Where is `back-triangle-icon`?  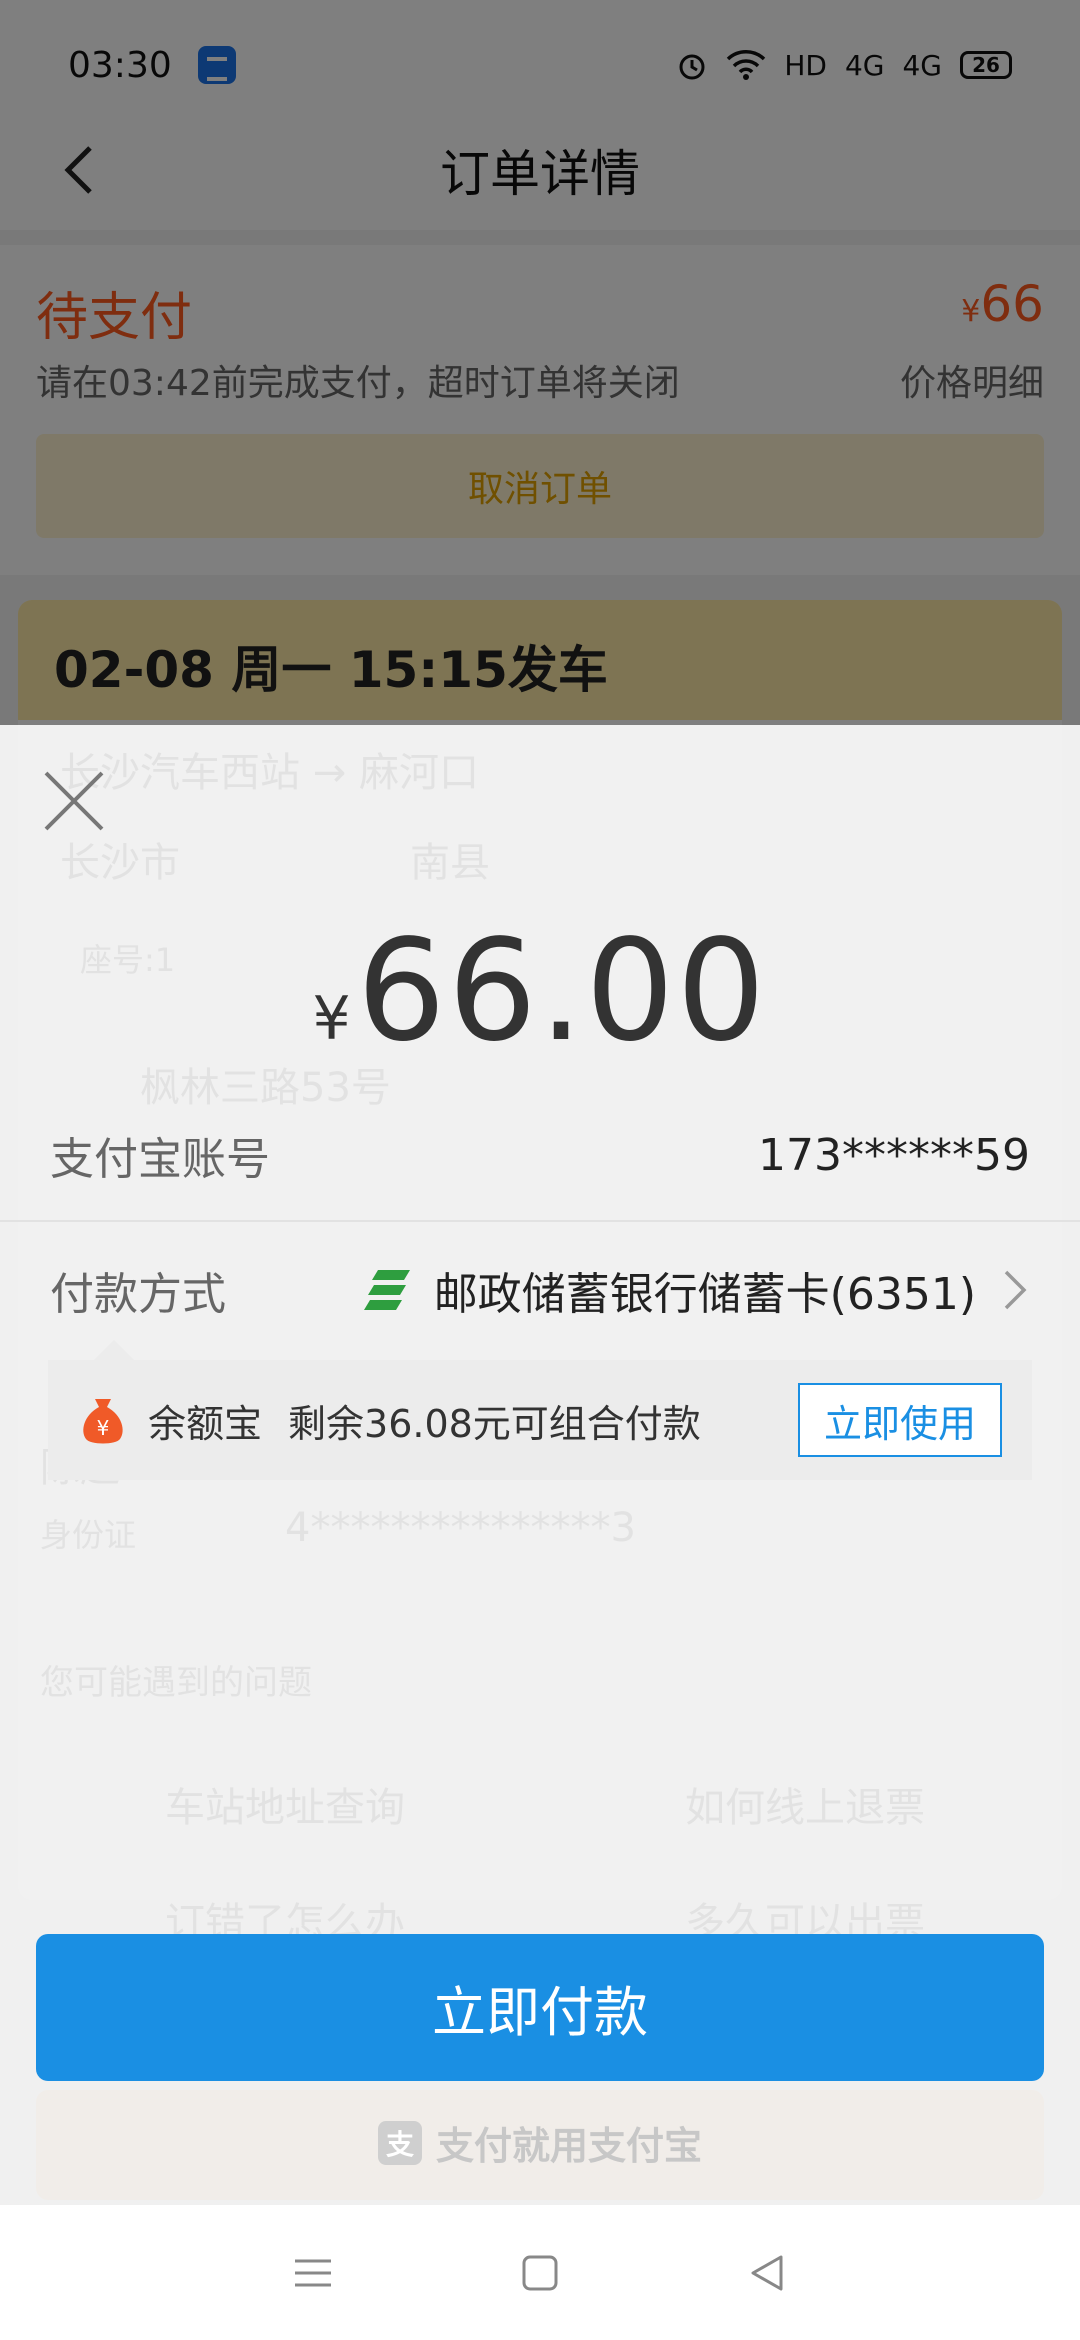 back-triangle-icon is located at coordinates (767, 2273).